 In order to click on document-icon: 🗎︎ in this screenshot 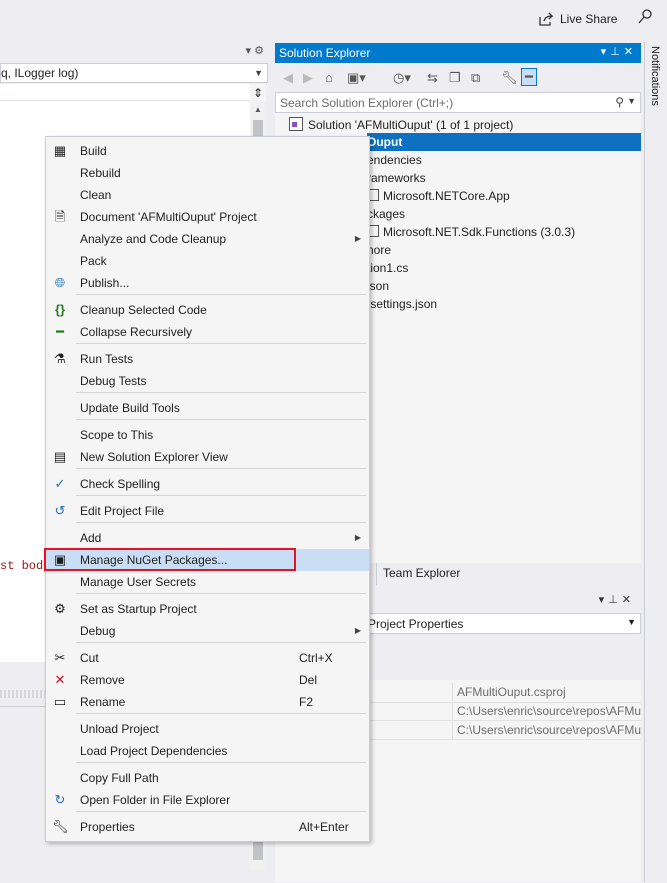, I will do `click(60, 216)`.